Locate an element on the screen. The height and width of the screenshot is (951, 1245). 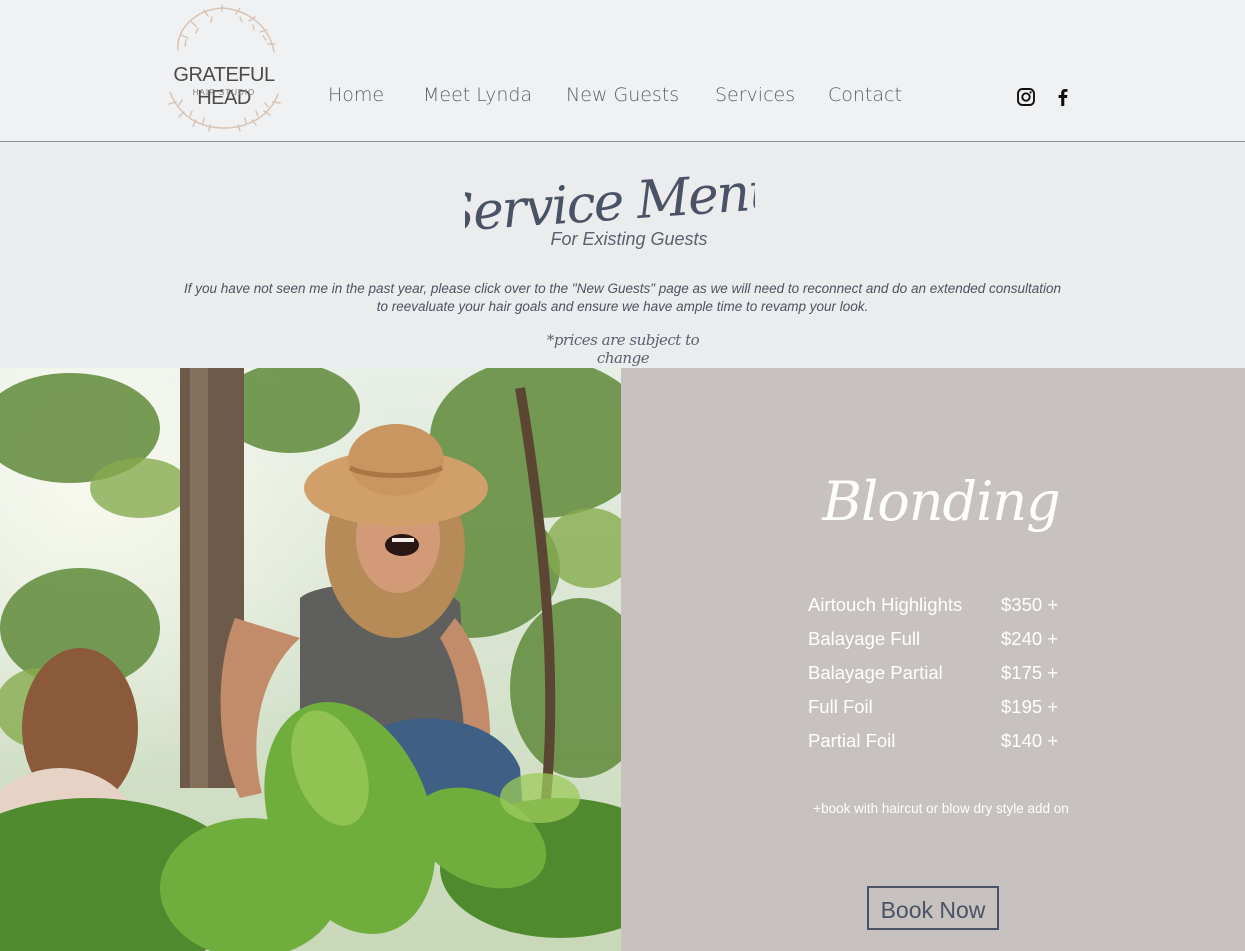
nav-contact: Contact is located at coordinates (865, 95).